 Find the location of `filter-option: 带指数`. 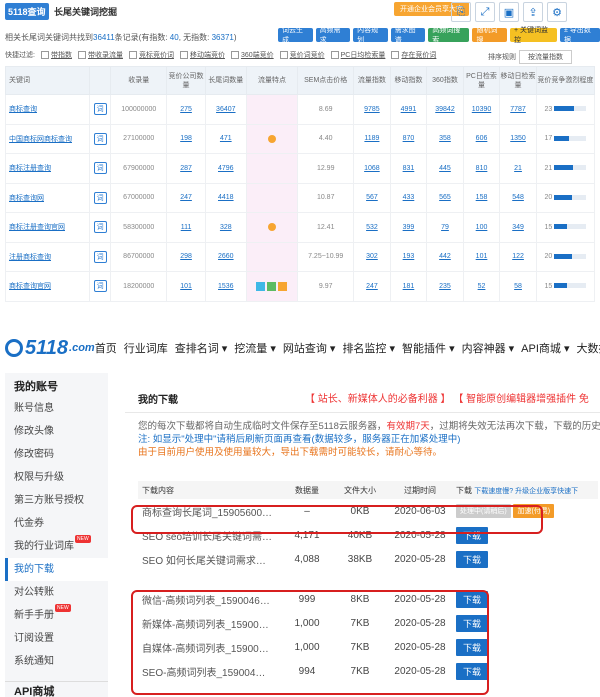

filter-option: 带指数 is located at coordinates (56, 55).